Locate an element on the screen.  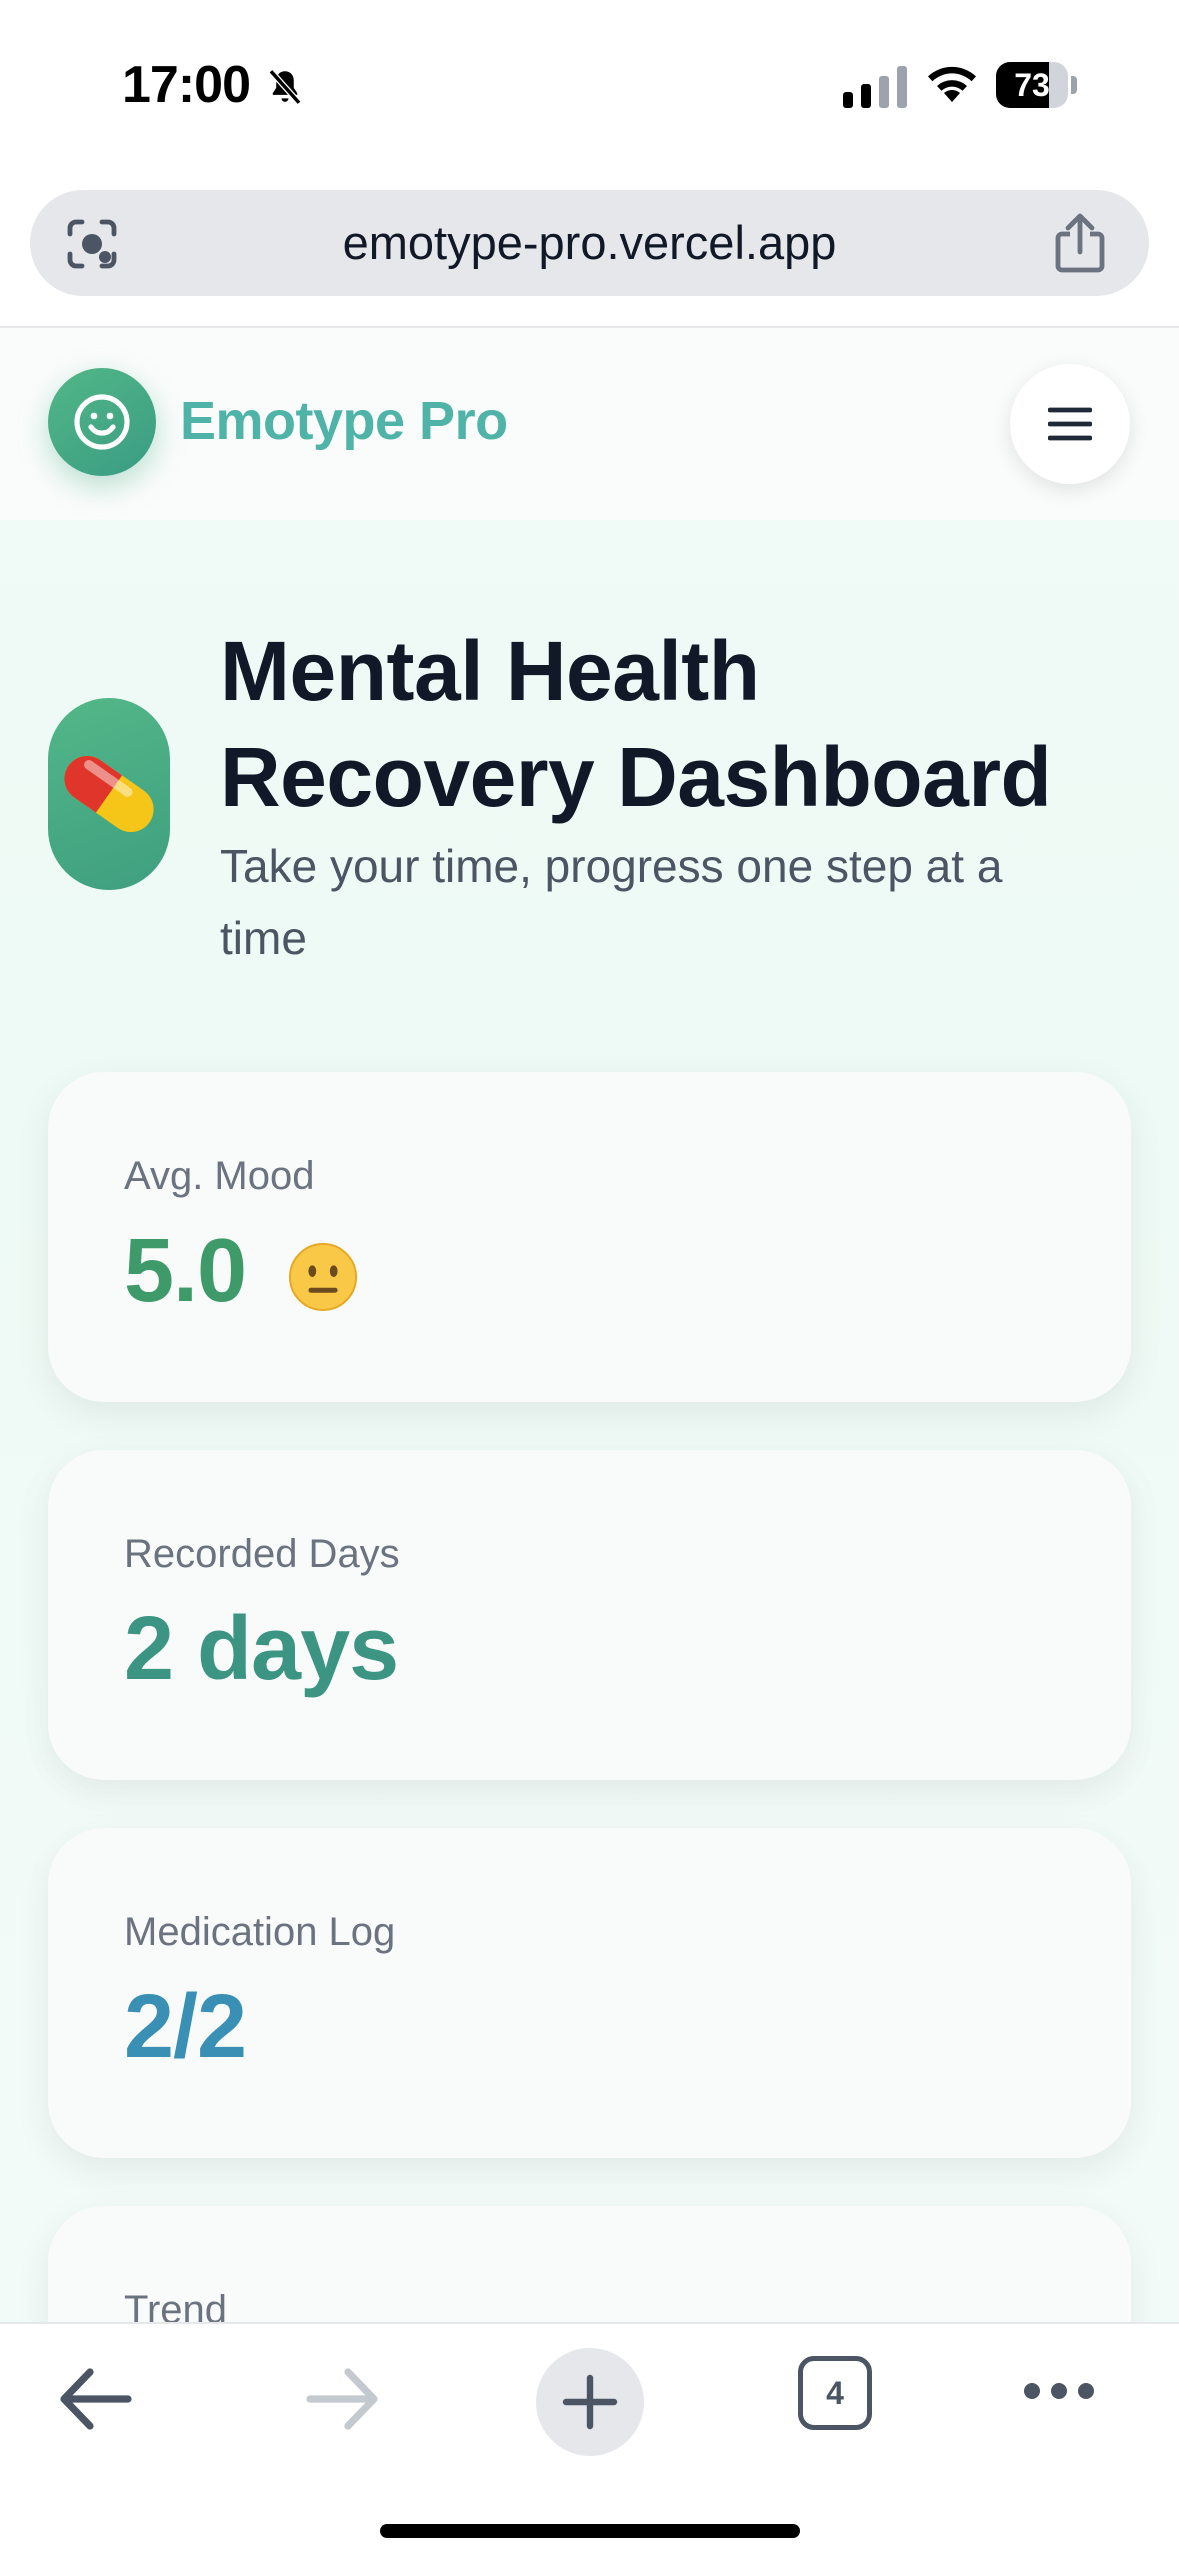
page-title: Mental Health Recovery Dashboard is located at coordinates (636, 724).